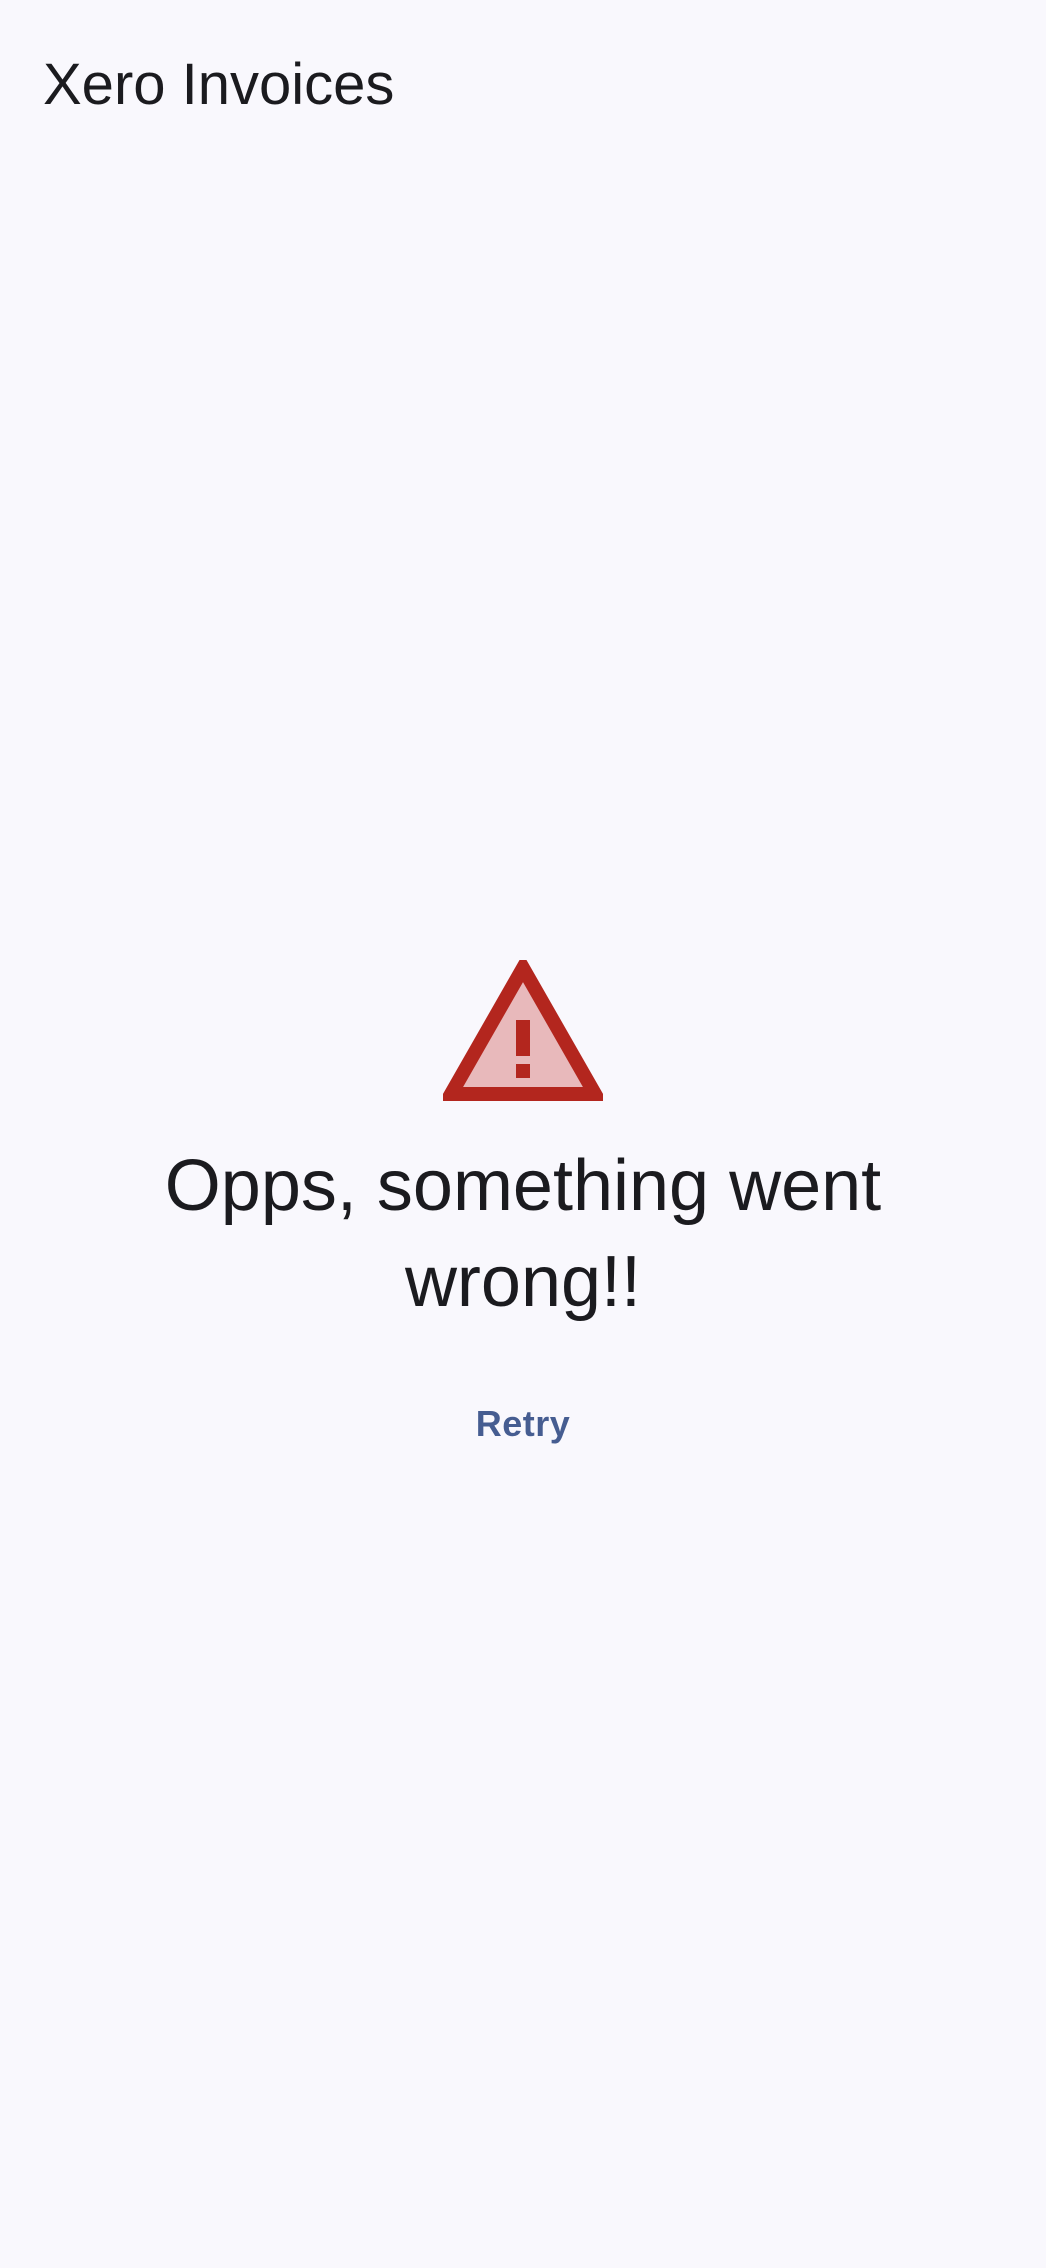 The width and height of the screenshot is (1046, 2268). Describe the element at coordinates (523, 1424) in the screenshot. I see `retry-button: Retry` at that location.